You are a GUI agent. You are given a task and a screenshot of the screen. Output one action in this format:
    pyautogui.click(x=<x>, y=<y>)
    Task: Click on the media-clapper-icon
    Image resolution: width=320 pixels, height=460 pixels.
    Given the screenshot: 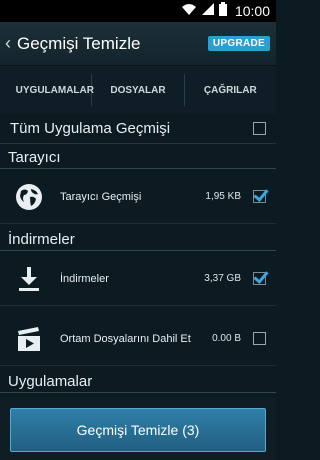 What is the action you would take?
    pyautogui.click(x=29, y=339)
    